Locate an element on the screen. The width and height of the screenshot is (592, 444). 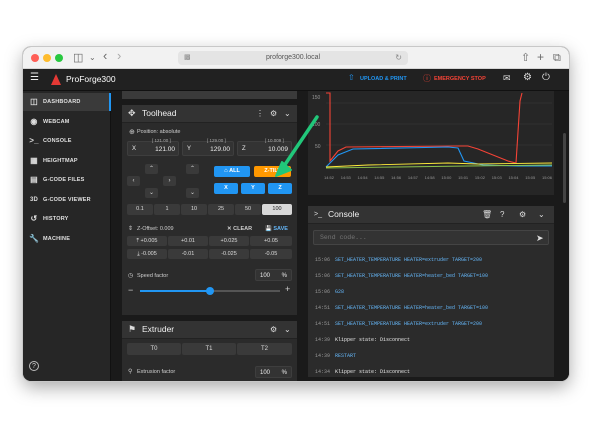
step-25: 25 is located at coordinates (221, 209).